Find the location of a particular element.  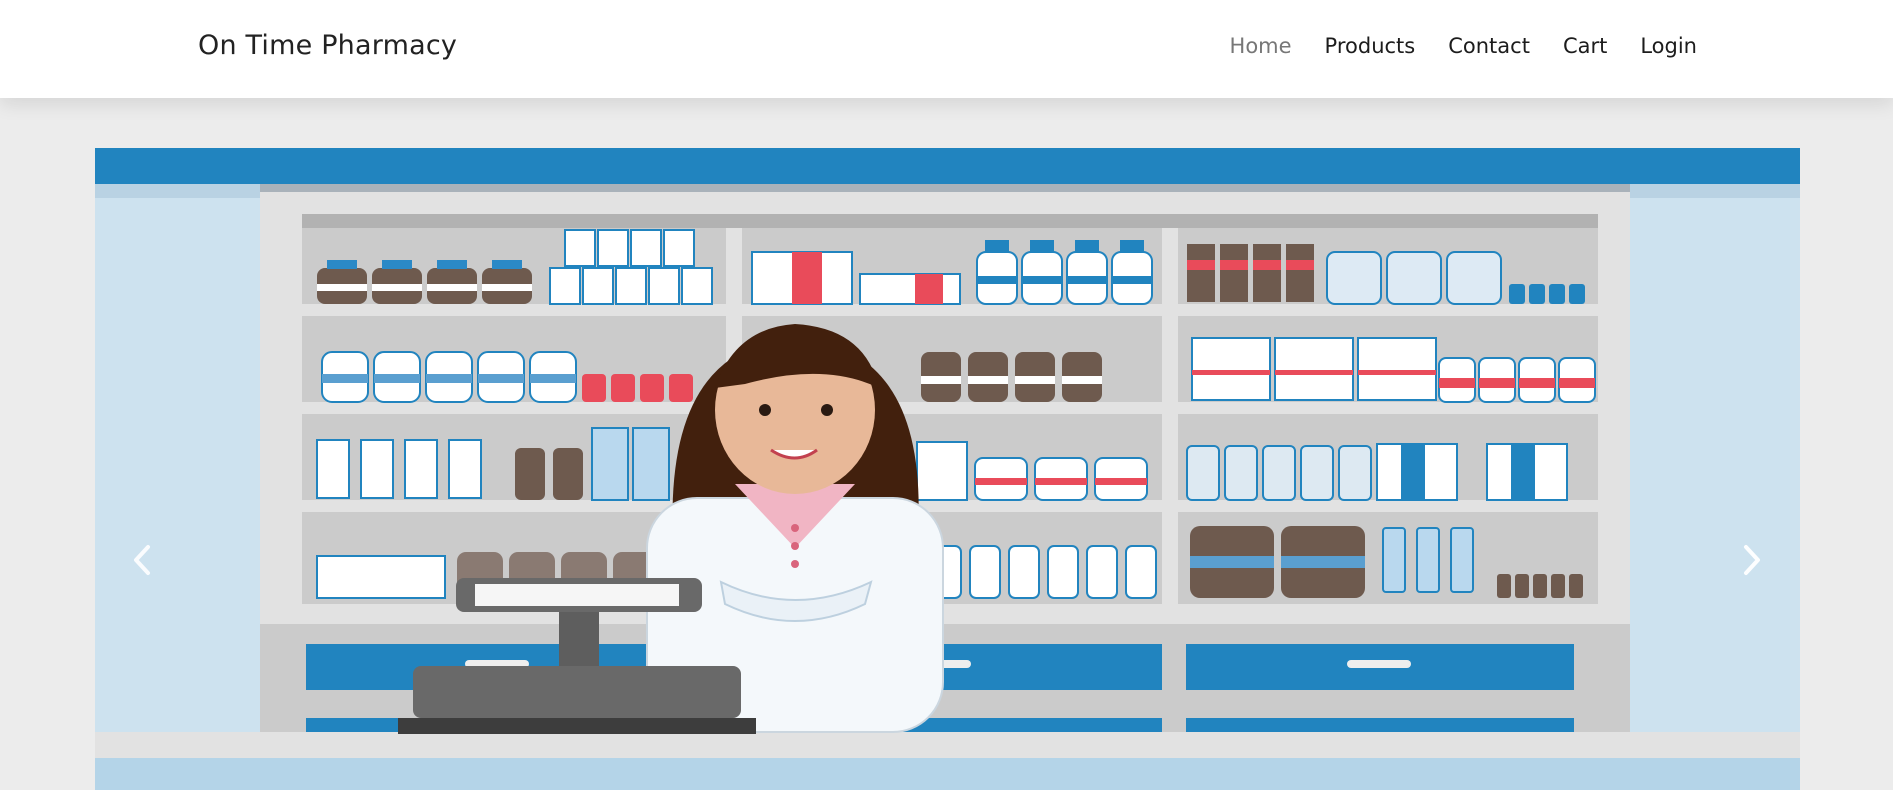

chevron-left-icon is located at coordinates (142, 560).